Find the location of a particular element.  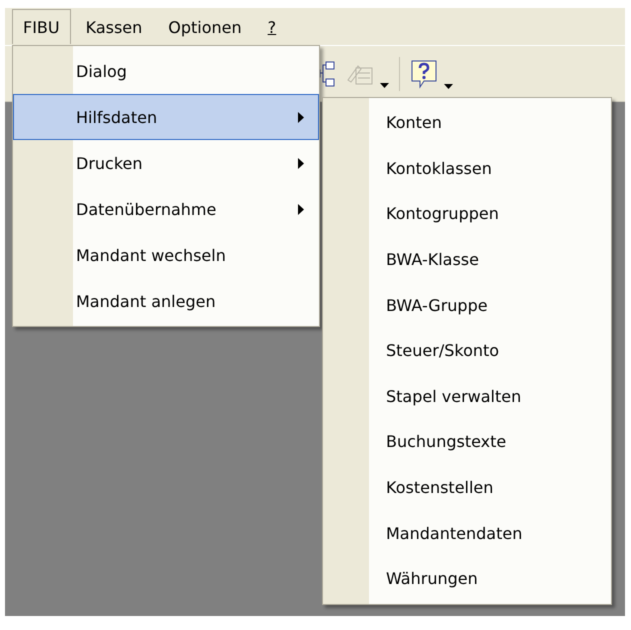

submenu-item: Mandantendaten is located at coordinates (467, 533).